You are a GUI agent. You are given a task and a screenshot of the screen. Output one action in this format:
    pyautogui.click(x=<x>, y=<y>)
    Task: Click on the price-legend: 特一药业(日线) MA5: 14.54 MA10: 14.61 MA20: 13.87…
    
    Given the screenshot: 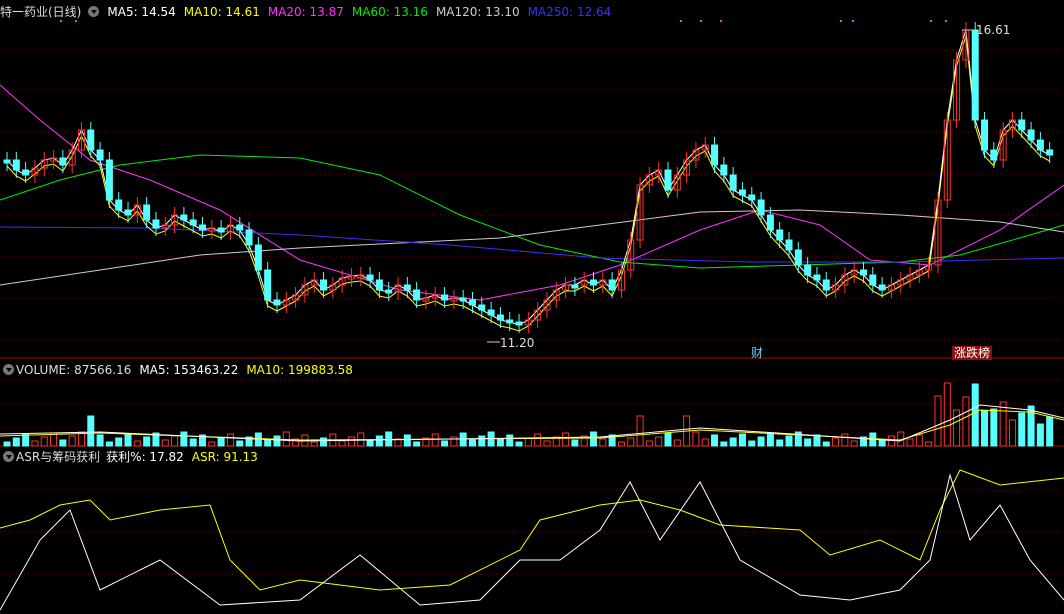 What is the action you would take?
    pyautogui.click(x=313, y=12)
    